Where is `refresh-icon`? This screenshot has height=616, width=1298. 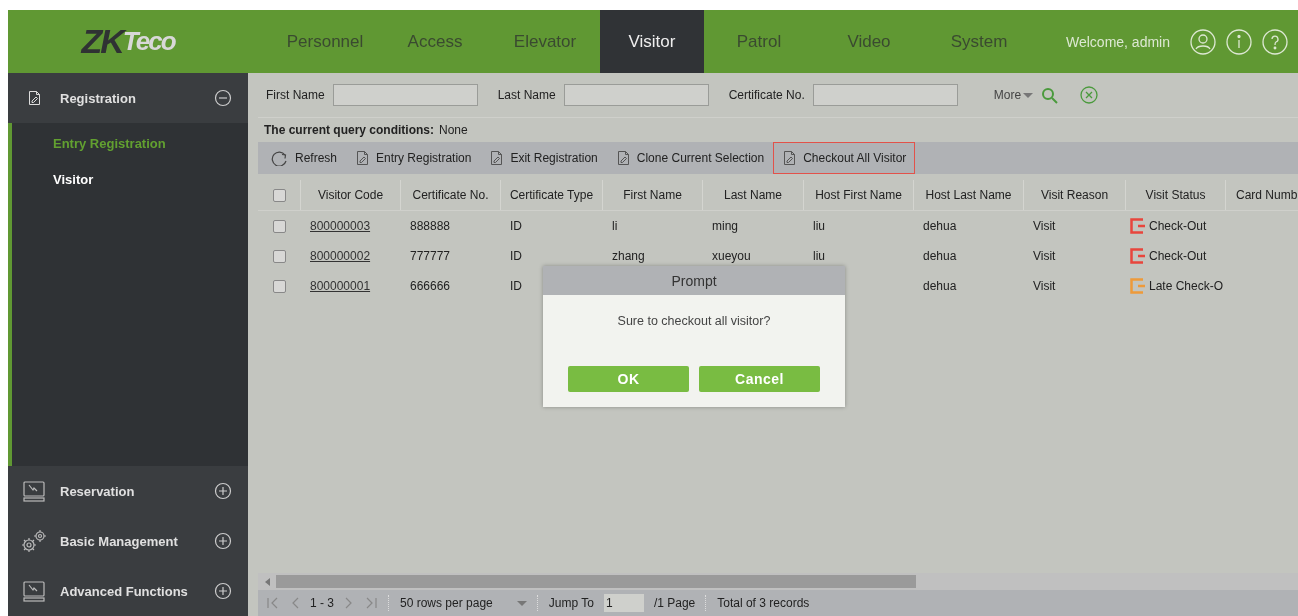
refresh-icon is located at coordinates (280, 158).